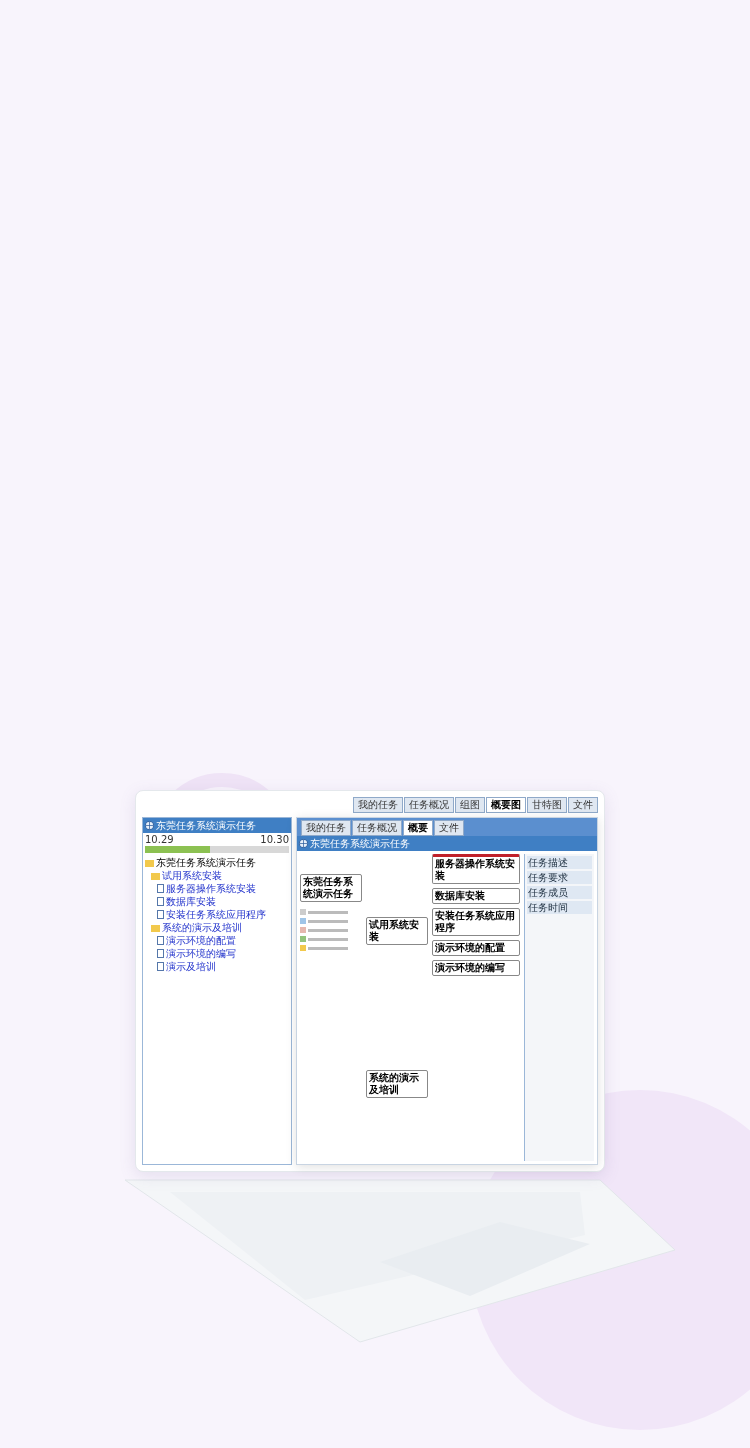  What do you see at coordinates (201, 953) in the screenshot?
I see `tree-item: 演示环境的编写` at bounding box center [201, 953].